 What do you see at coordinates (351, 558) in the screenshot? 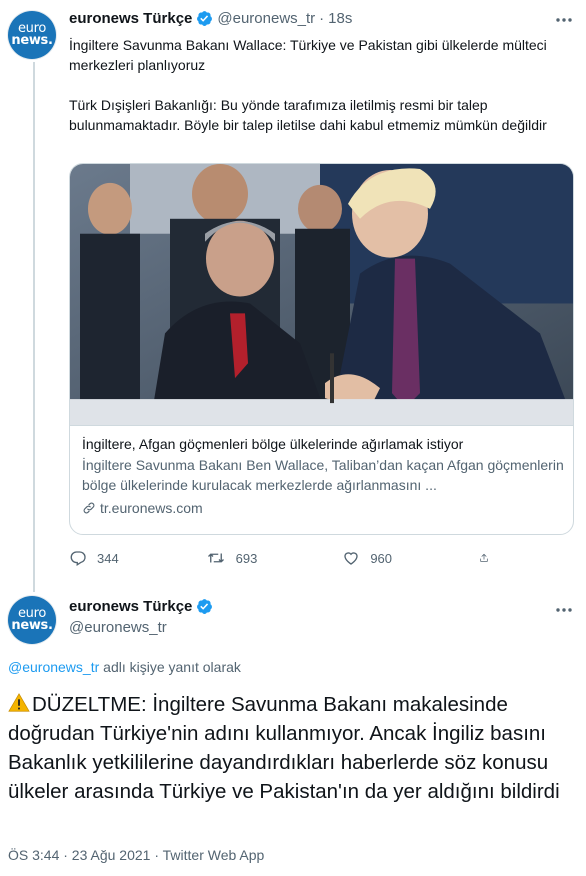
I see `heart-icon` at bounding box center [351, 558].